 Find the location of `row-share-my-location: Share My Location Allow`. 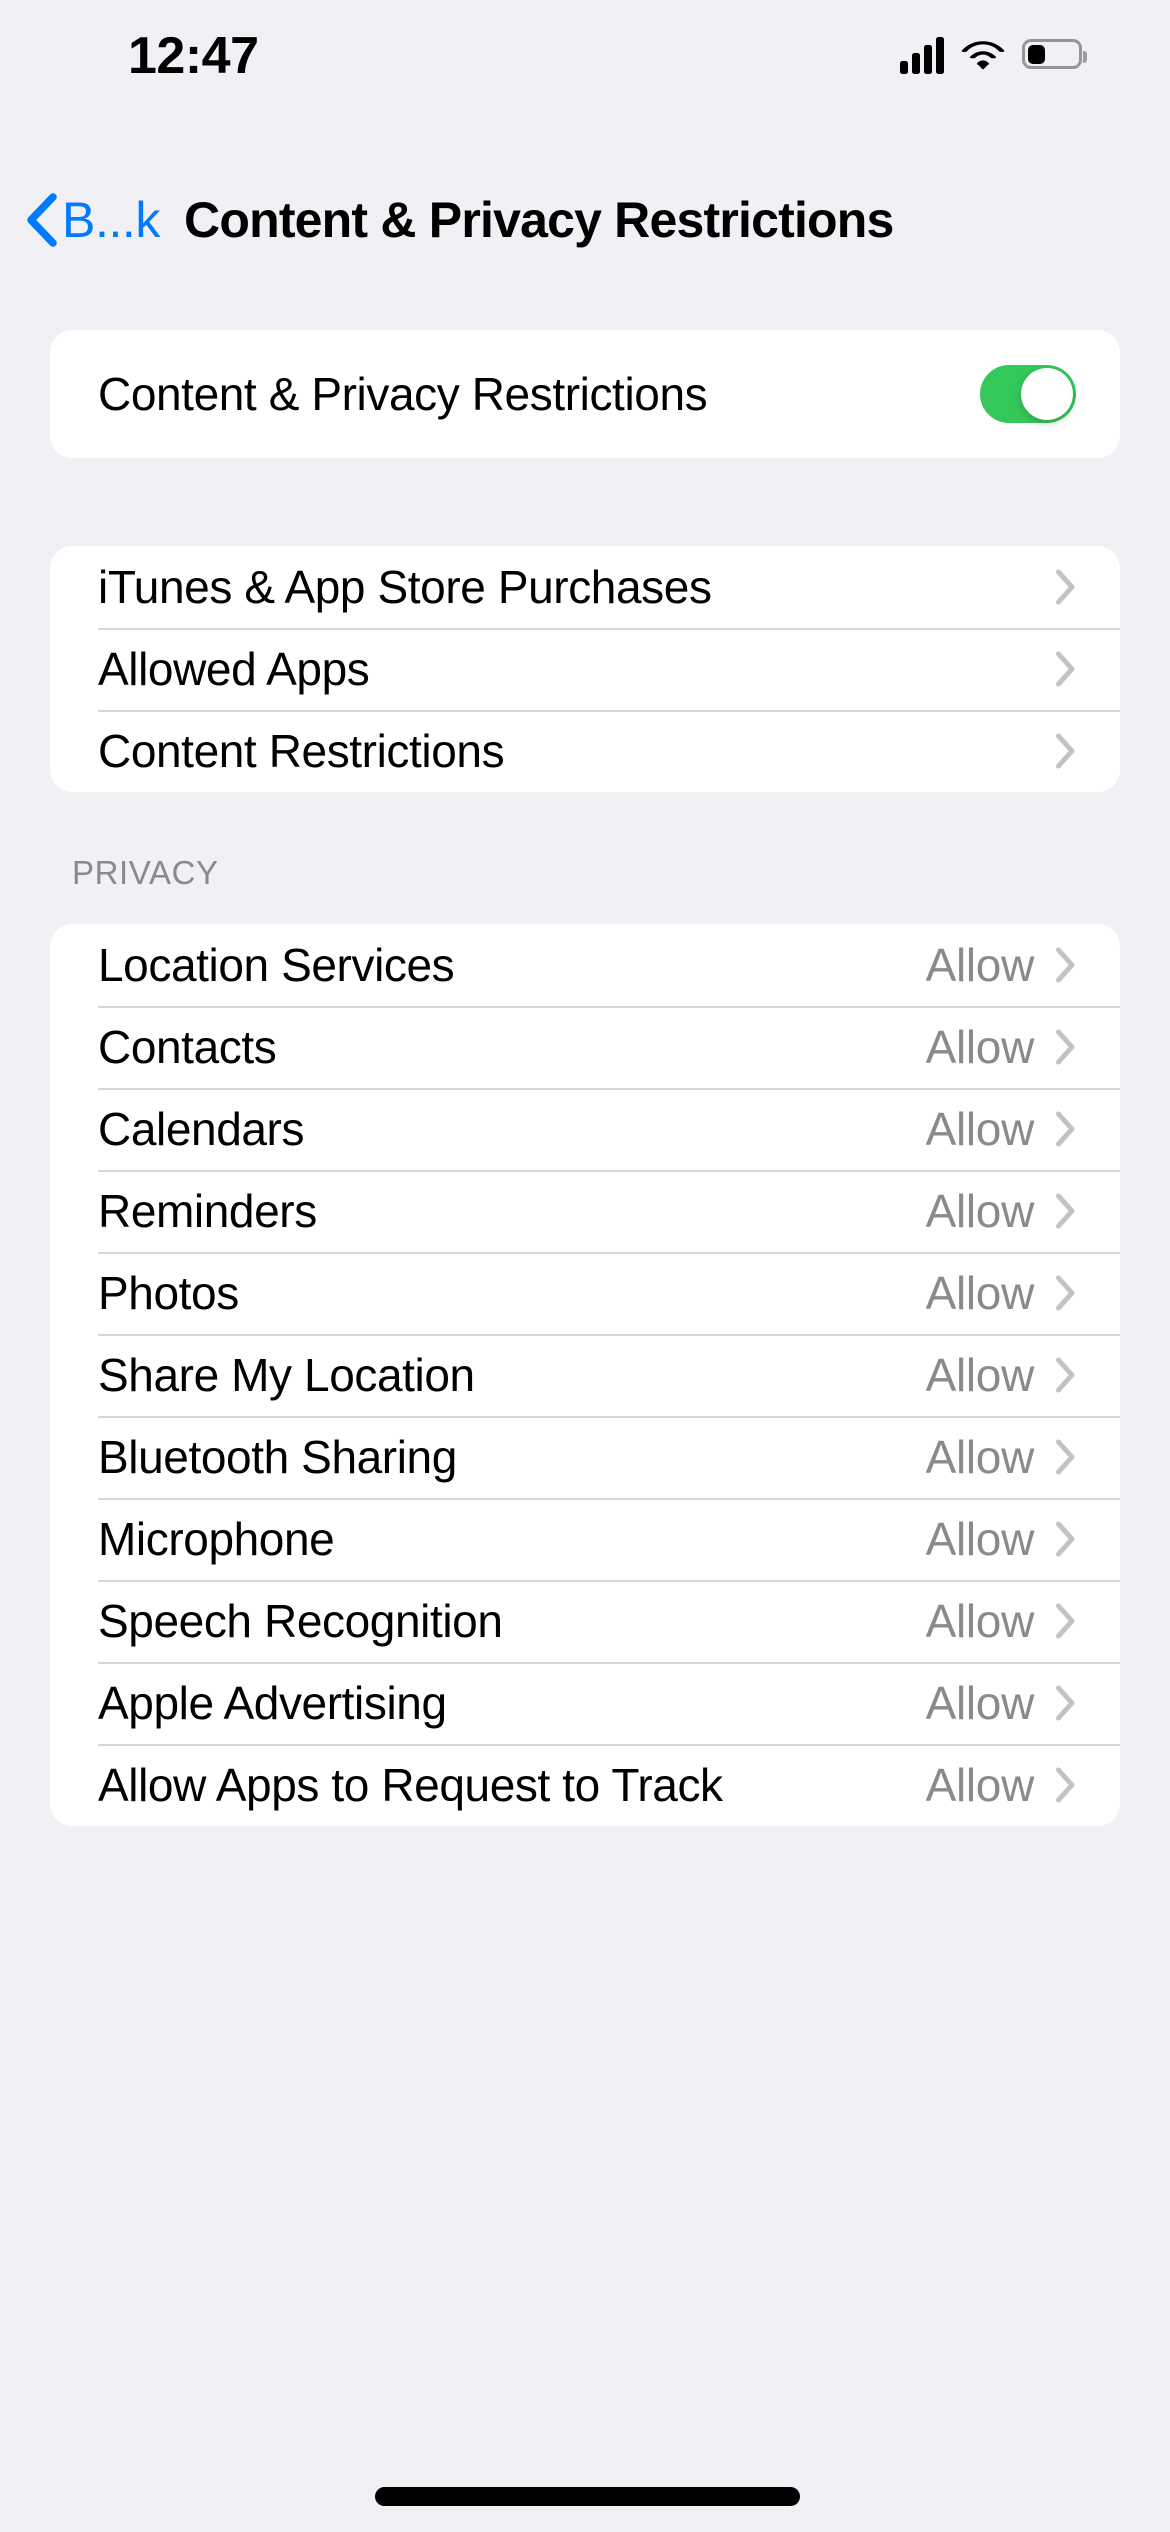

row-share-my-location: Share My Location Allow is located at coordinates (585, 1375).